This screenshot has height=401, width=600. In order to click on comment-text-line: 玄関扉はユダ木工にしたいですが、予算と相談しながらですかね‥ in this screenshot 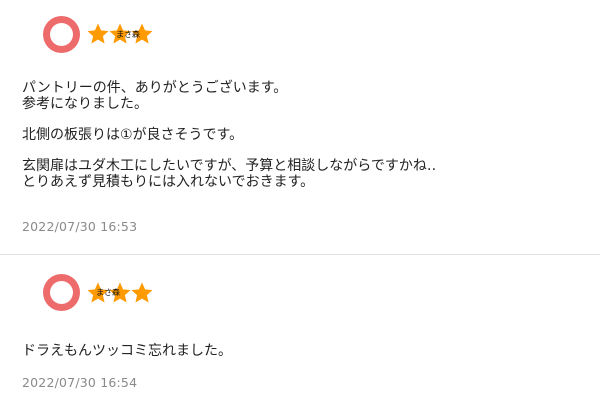, I will do `click(229, 166)`.